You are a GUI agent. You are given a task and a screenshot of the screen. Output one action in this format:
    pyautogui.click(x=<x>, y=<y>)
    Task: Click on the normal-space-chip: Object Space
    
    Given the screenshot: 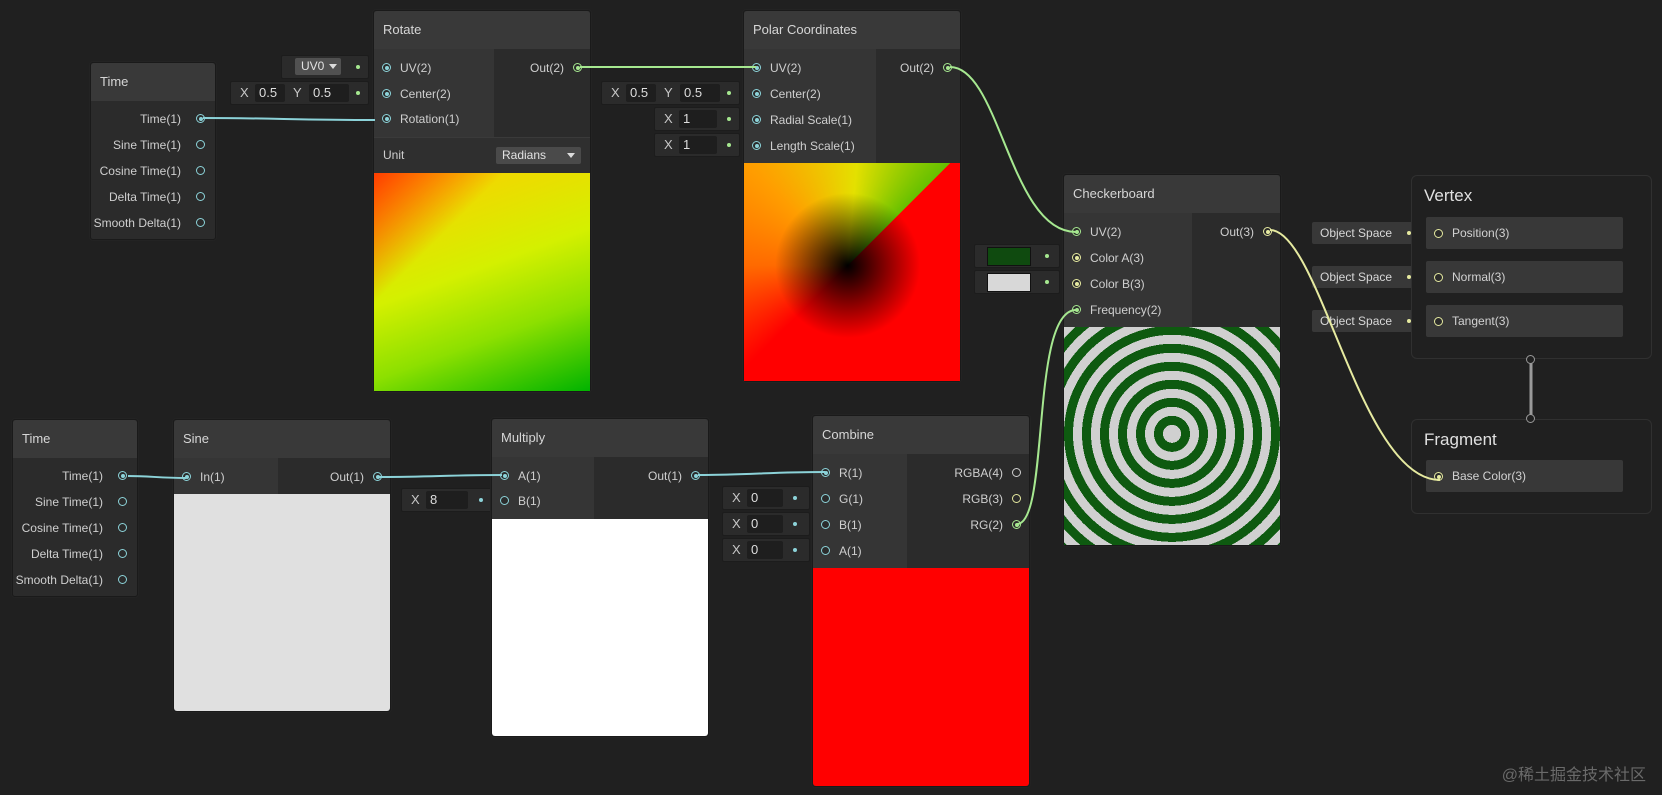 What is the action you would take?
    pyautogui.click(x=1366, y=277)
    